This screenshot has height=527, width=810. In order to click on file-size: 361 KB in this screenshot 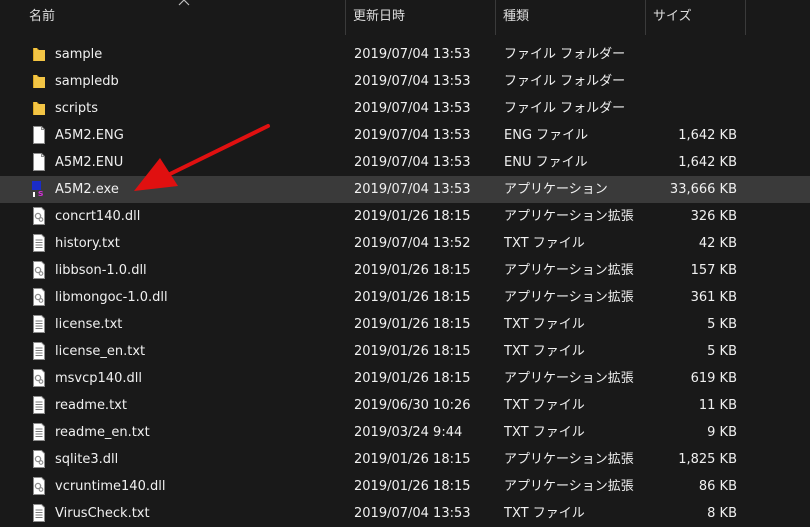, I will do `click(713, 297)`.